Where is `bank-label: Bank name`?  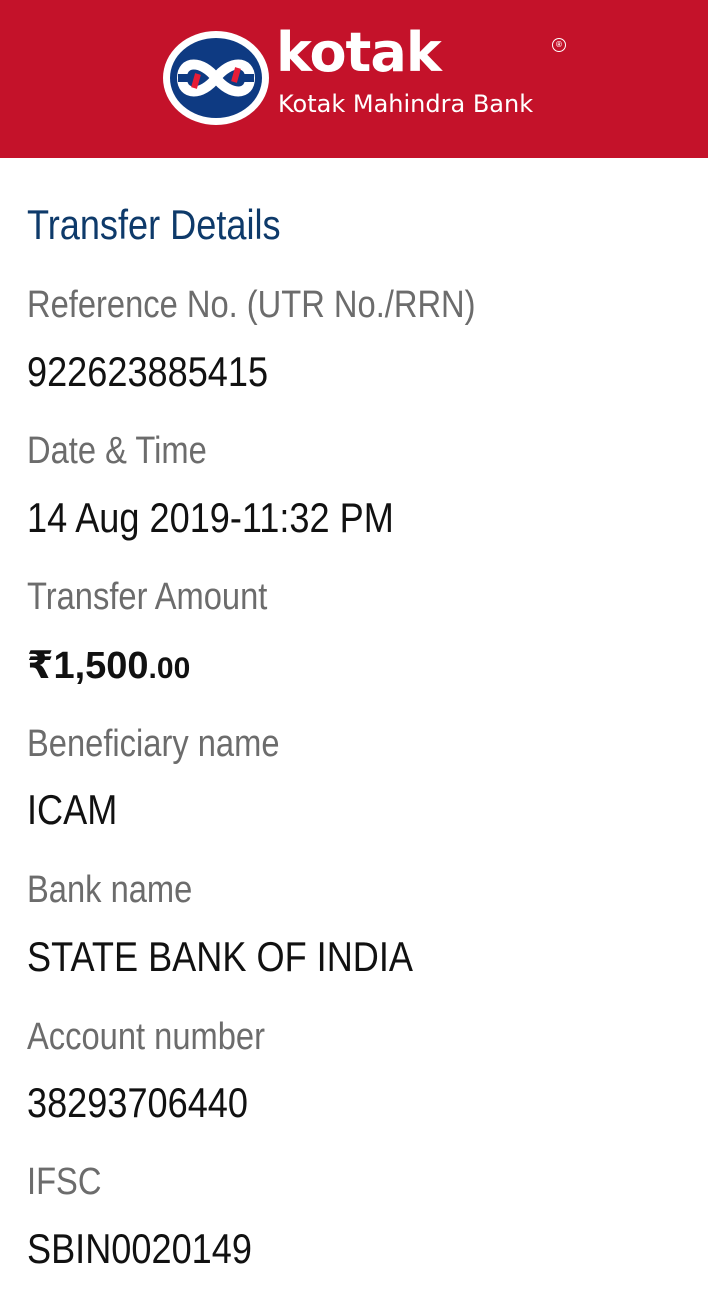
bank-label: Bank name is located at coordinates (110, 890).